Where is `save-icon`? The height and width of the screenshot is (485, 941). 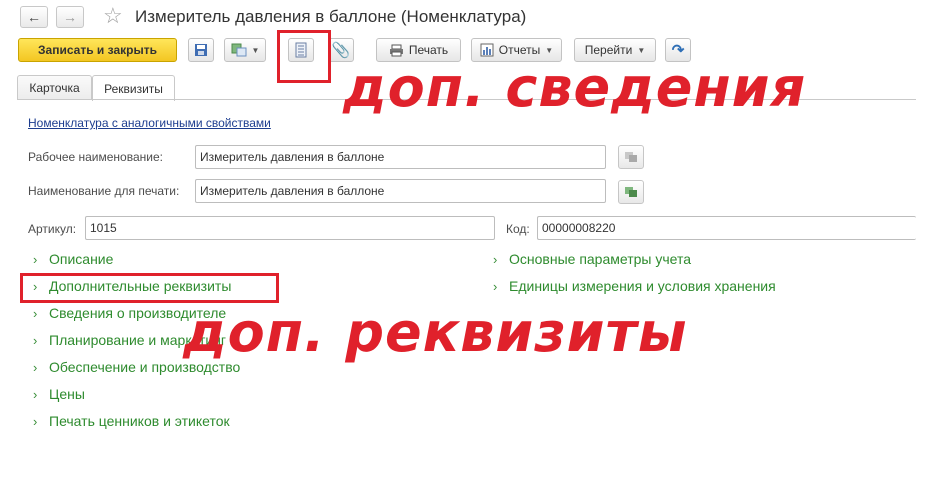 save-icon is located at coordinates (201, 50).